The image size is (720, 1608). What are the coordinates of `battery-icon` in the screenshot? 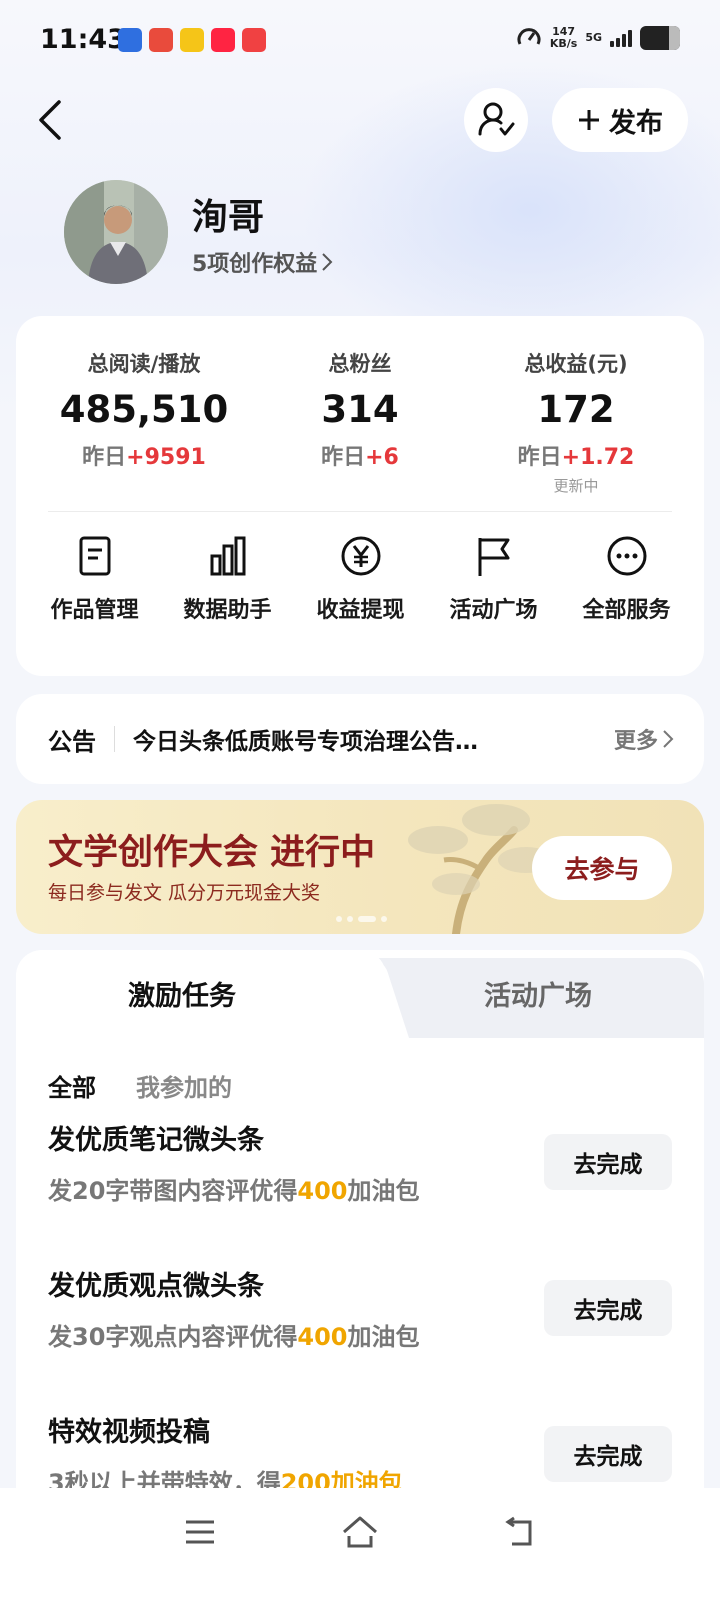 It's located at (660, 38).